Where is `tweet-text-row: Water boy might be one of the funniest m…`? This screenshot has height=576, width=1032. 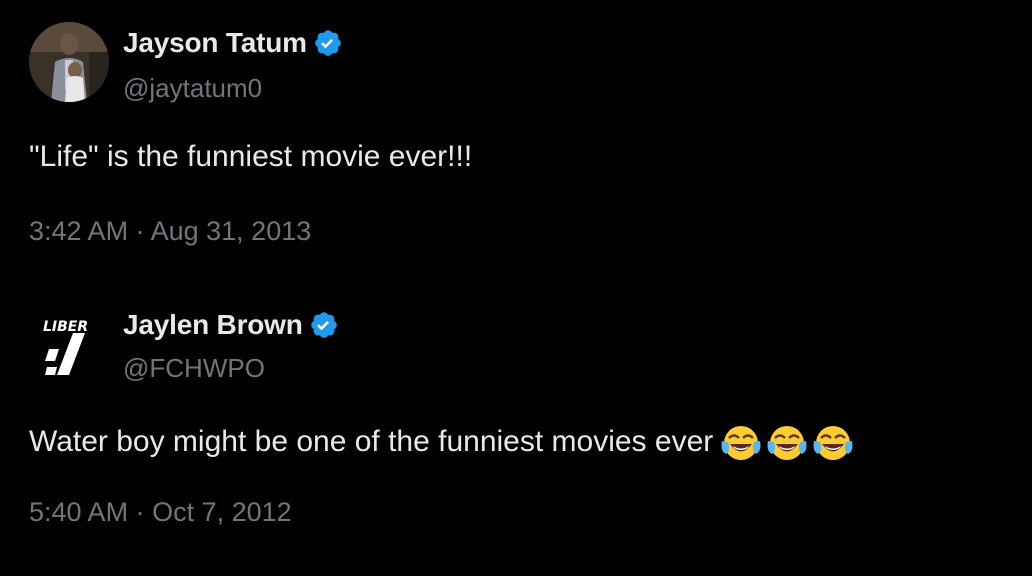 tweet-text-row: Water boy might be one of the funniest m… is located at coordinates (442, 443).